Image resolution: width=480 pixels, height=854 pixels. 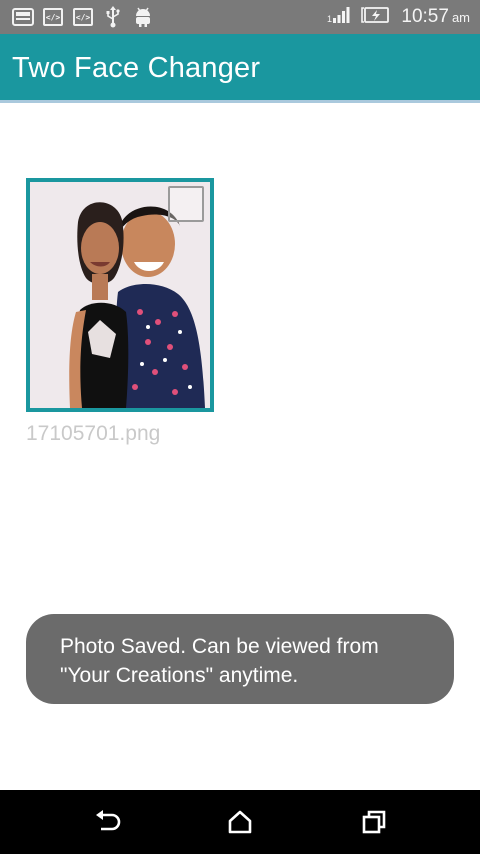 I want to click on usb-icon, so click(x=113, y=17).